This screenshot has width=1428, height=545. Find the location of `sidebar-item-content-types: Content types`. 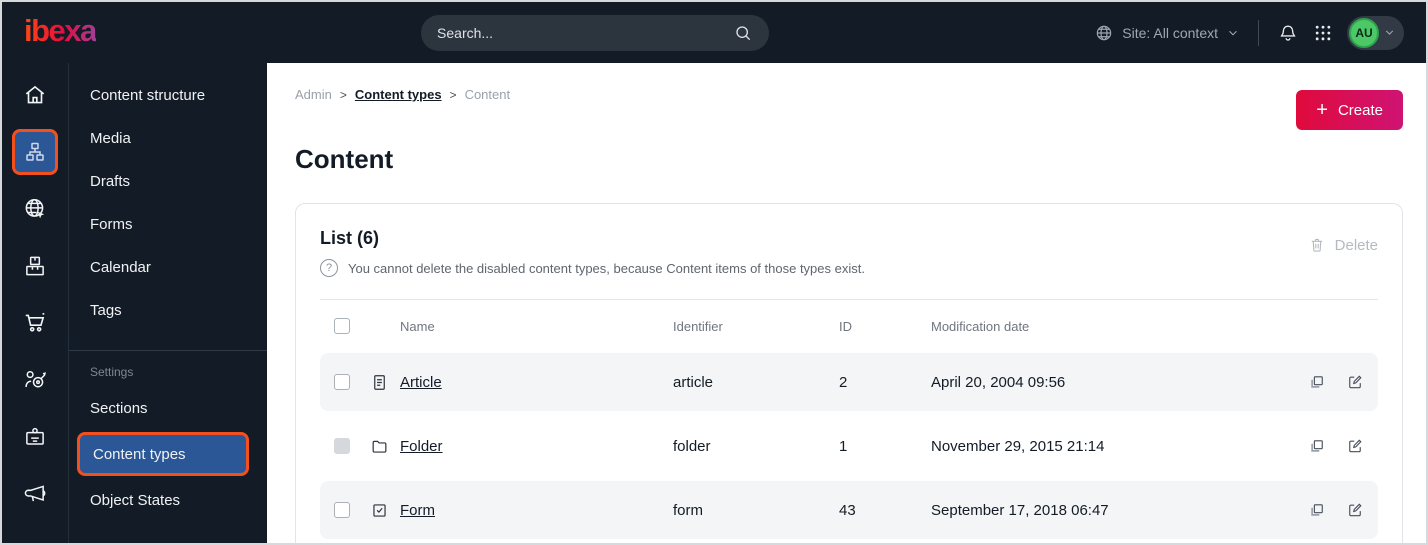

sidebar-item-content-types: Content types is located at coordinates (163, 454).